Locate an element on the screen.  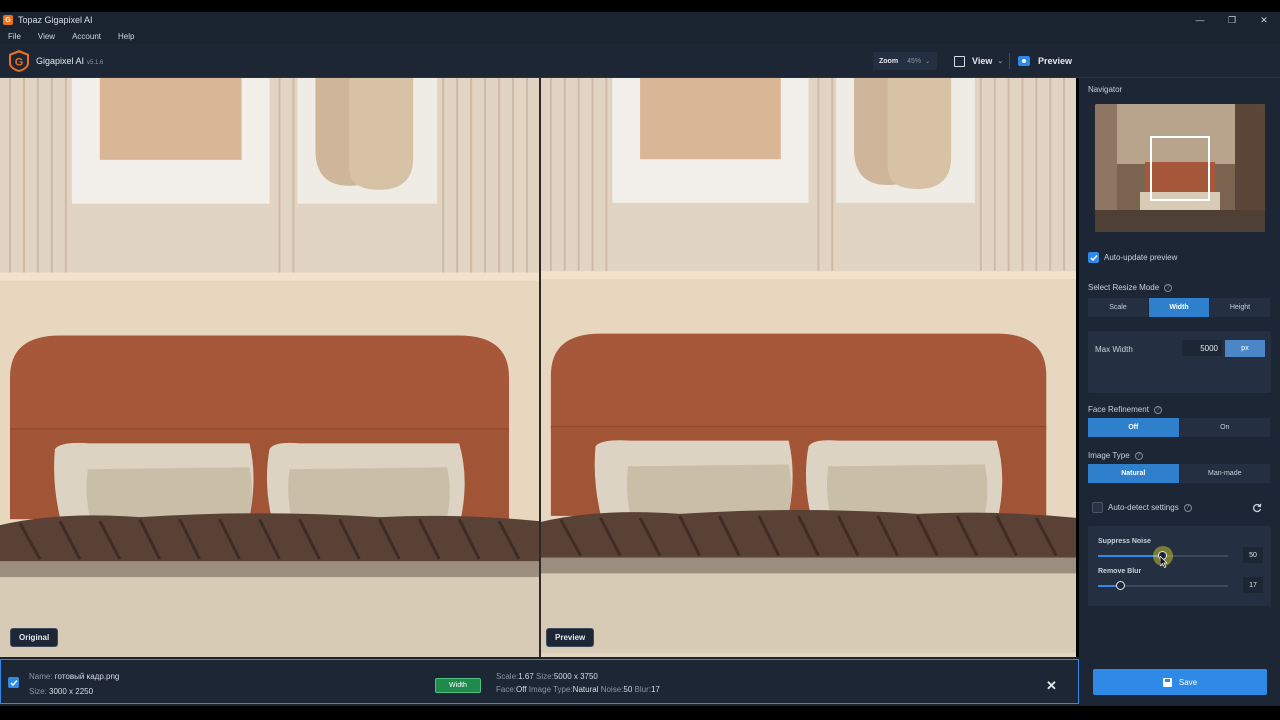
top-black-strip is located at coordinates (640, 6).